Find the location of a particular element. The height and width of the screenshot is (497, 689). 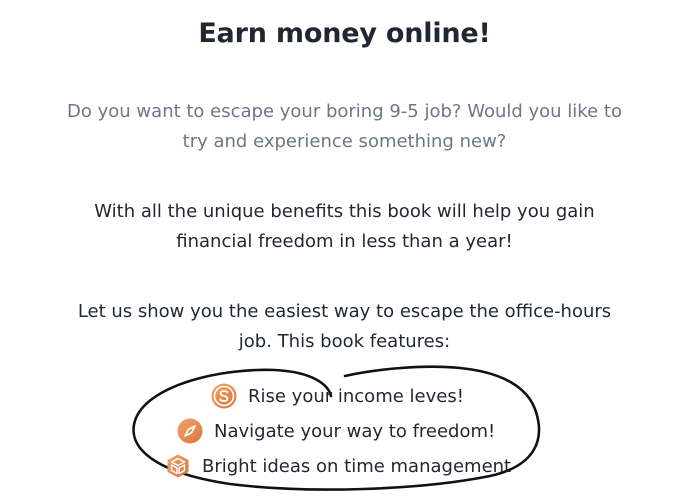

list-item: Navigate your way to freedom! is located at coordinates (335, 431).